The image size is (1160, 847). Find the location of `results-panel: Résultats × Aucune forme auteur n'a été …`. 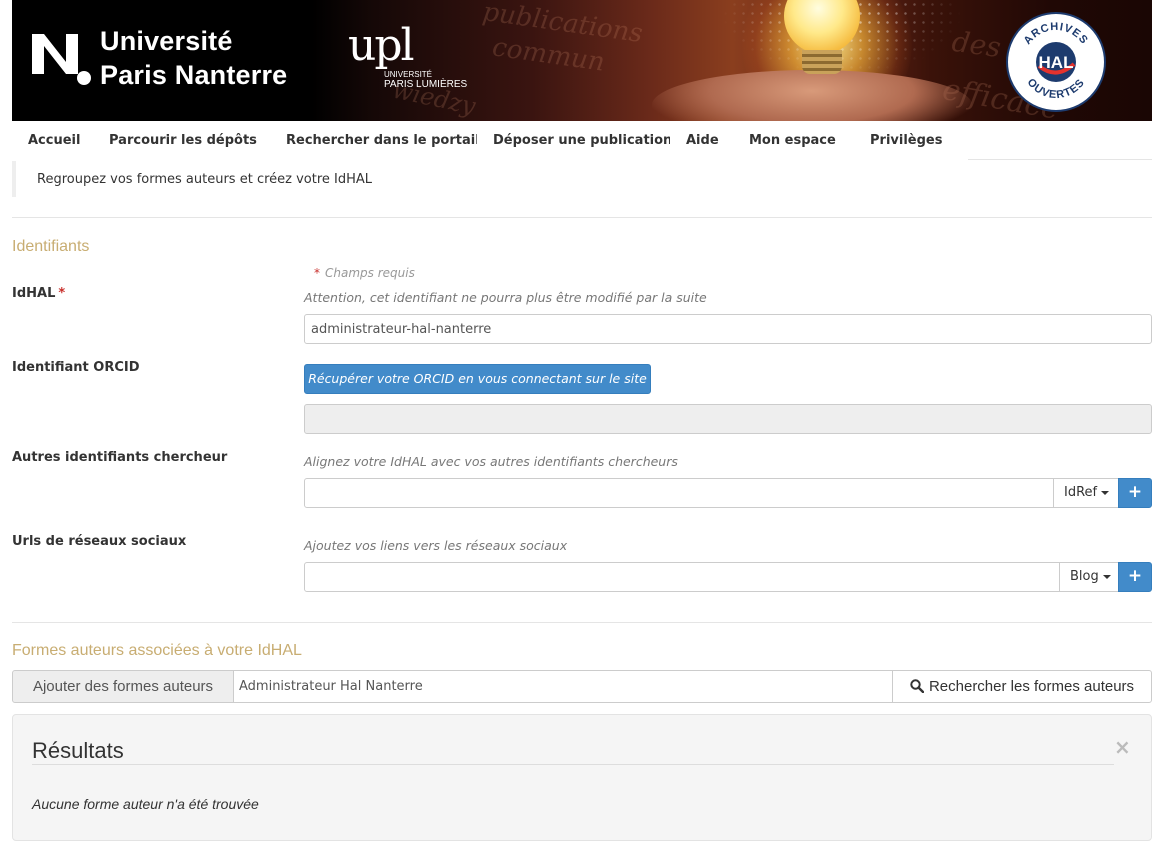

results-panel: Résultats × Aucune forme auteur n'a été … is located at coordinates (582, 777).